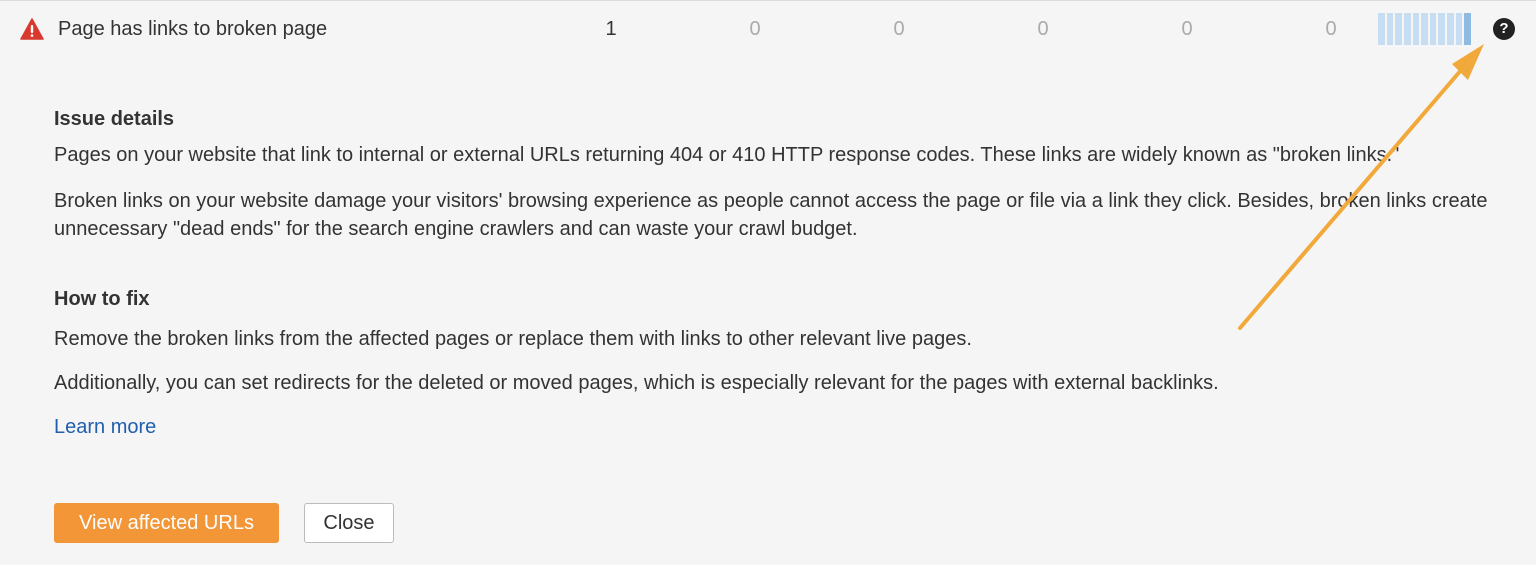 This screenshot has width=1536, height=565. What do you see at coordinates (166, 523) in the screenshot?
I see `view-affected-urls-button: View affected URLs` at bounding box center [166, 523].